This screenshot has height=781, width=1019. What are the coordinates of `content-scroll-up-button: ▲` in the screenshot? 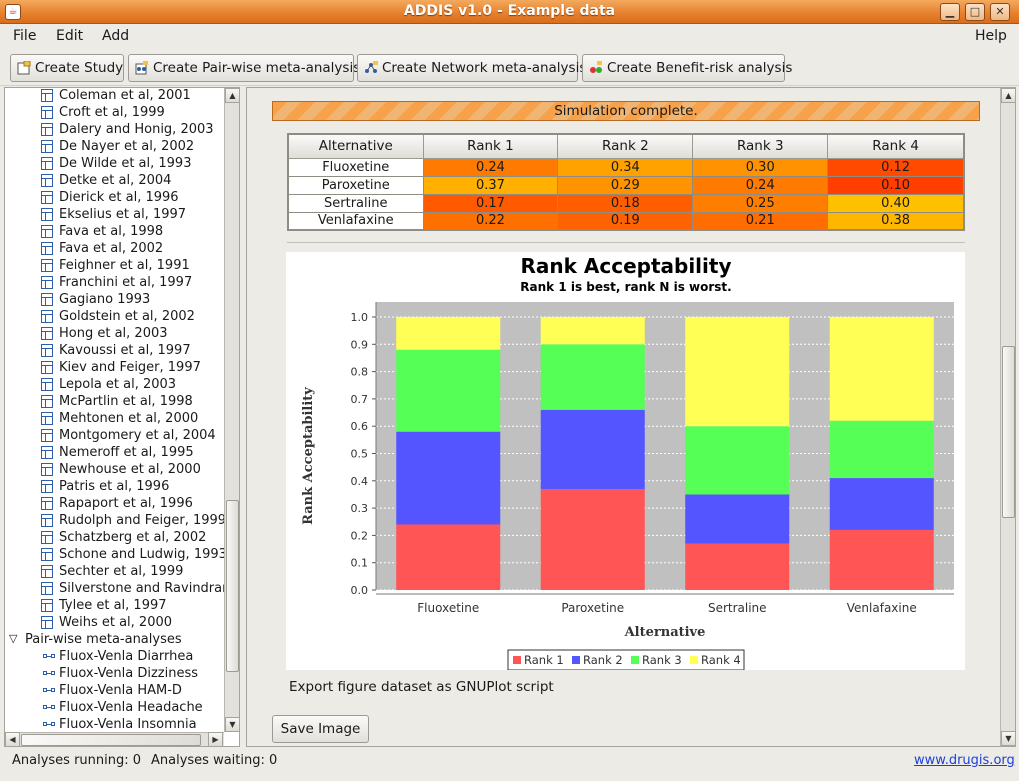 It's located at (1008, 95).